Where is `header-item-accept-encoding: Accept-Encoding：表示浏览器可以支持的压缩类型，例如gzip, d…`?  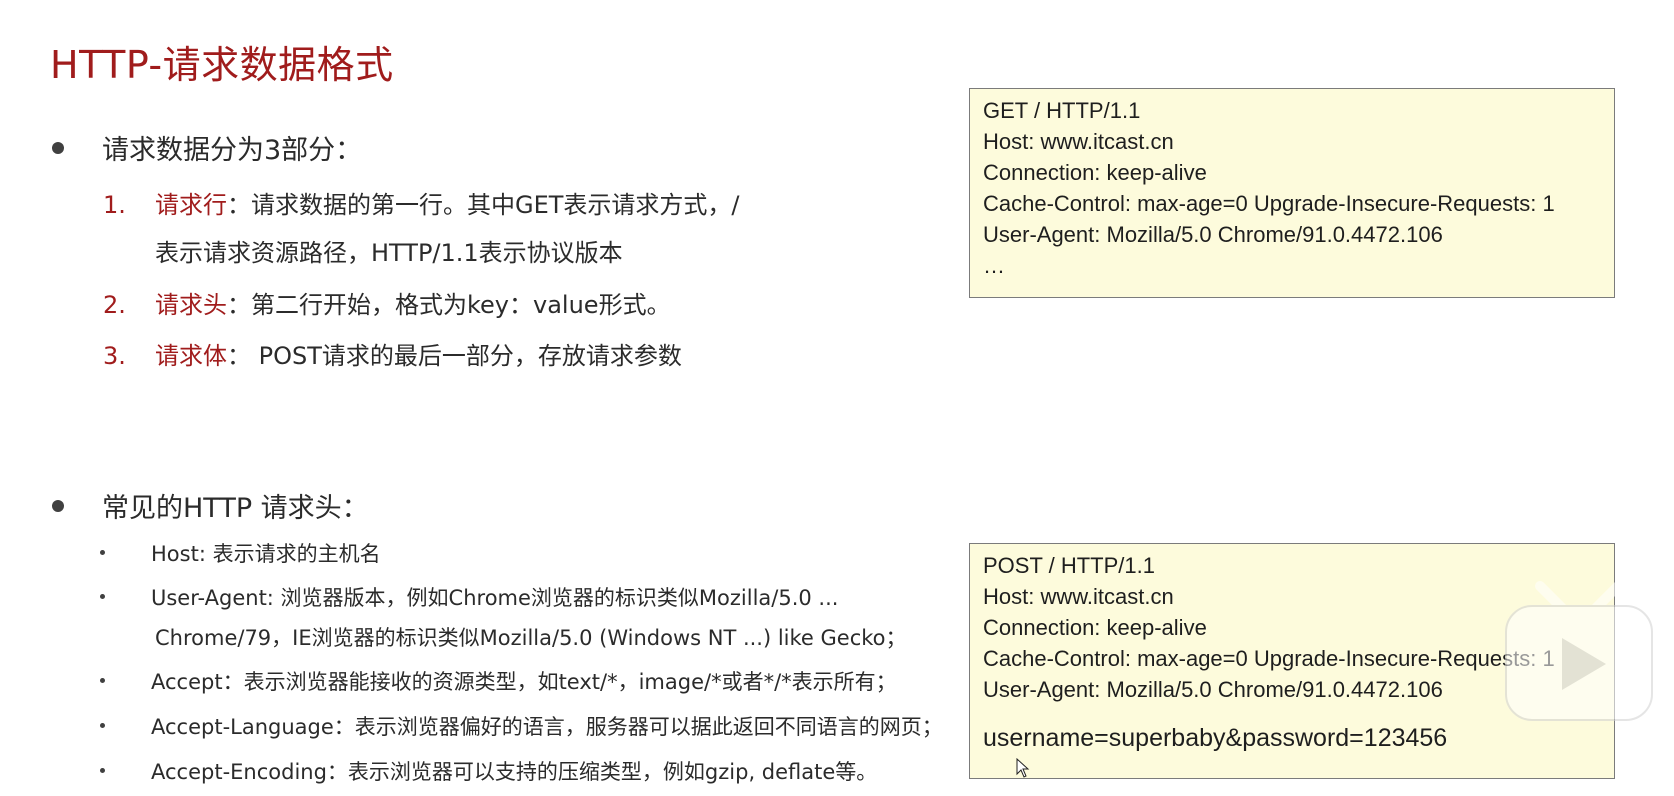
header-item-accept-encoding: Accept-Encoding：表示浏览器可以支持的压缩类型，例如gzip, d… is located at coordinates (488, 772).